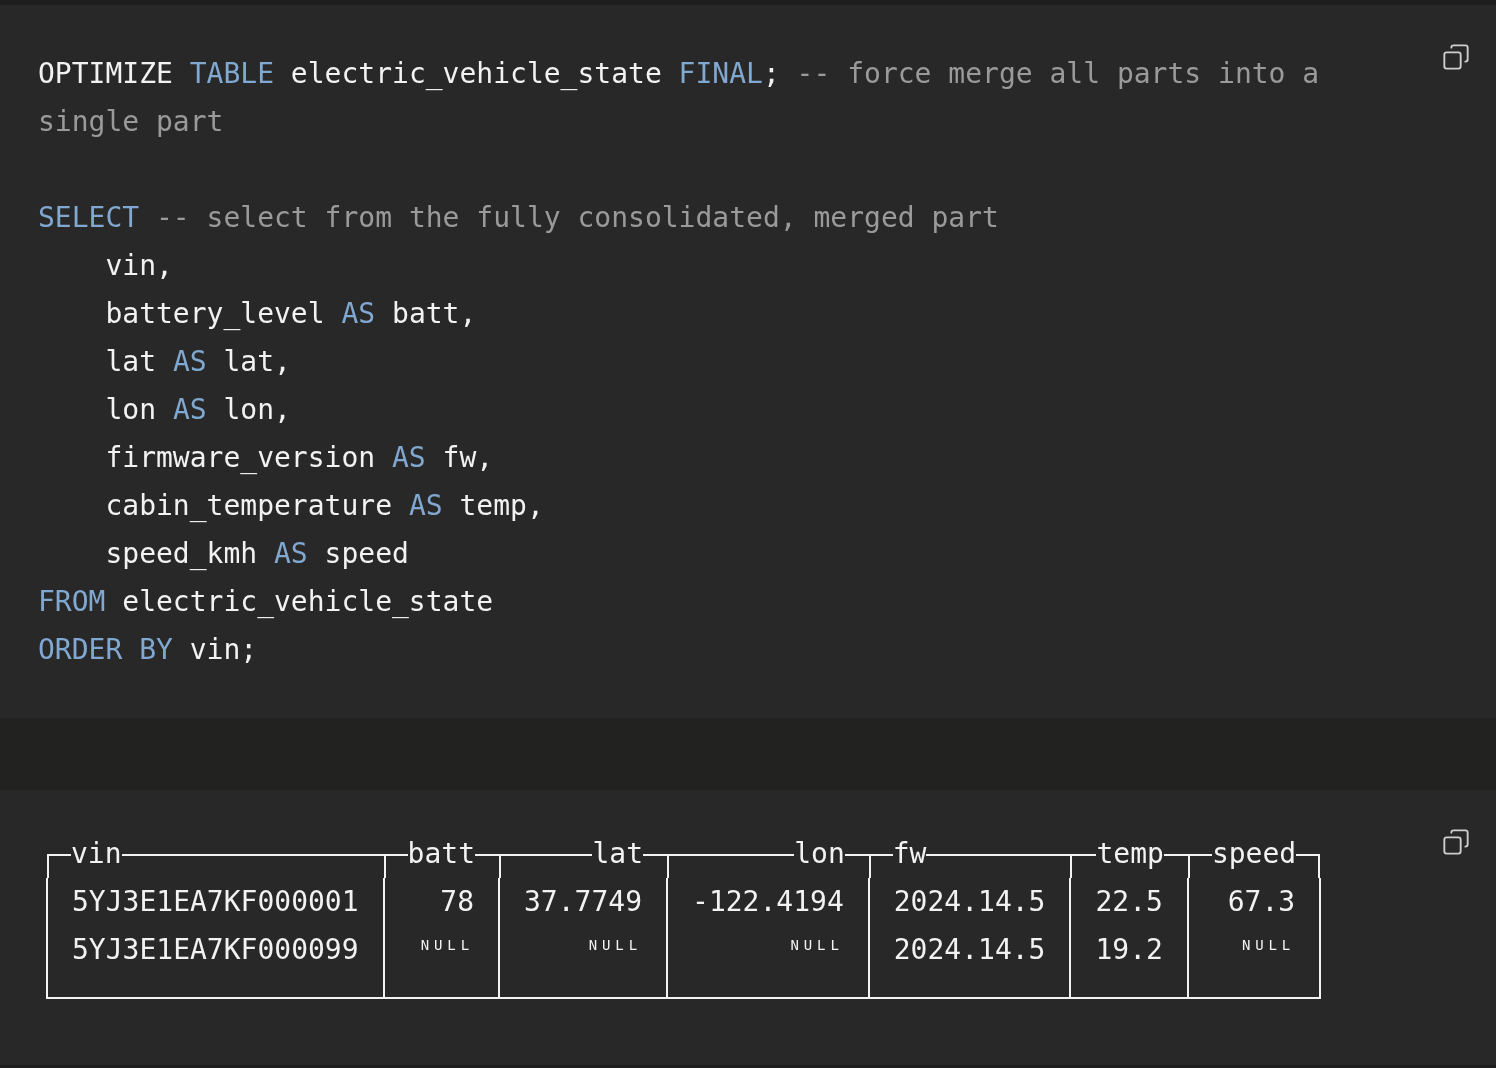 This screenshot has width=1496, height=1068. What do you see at coordinates (1261, 901) in the screenshot?
I see `table-cell: 67.3` at bounding box center [1261, 901].